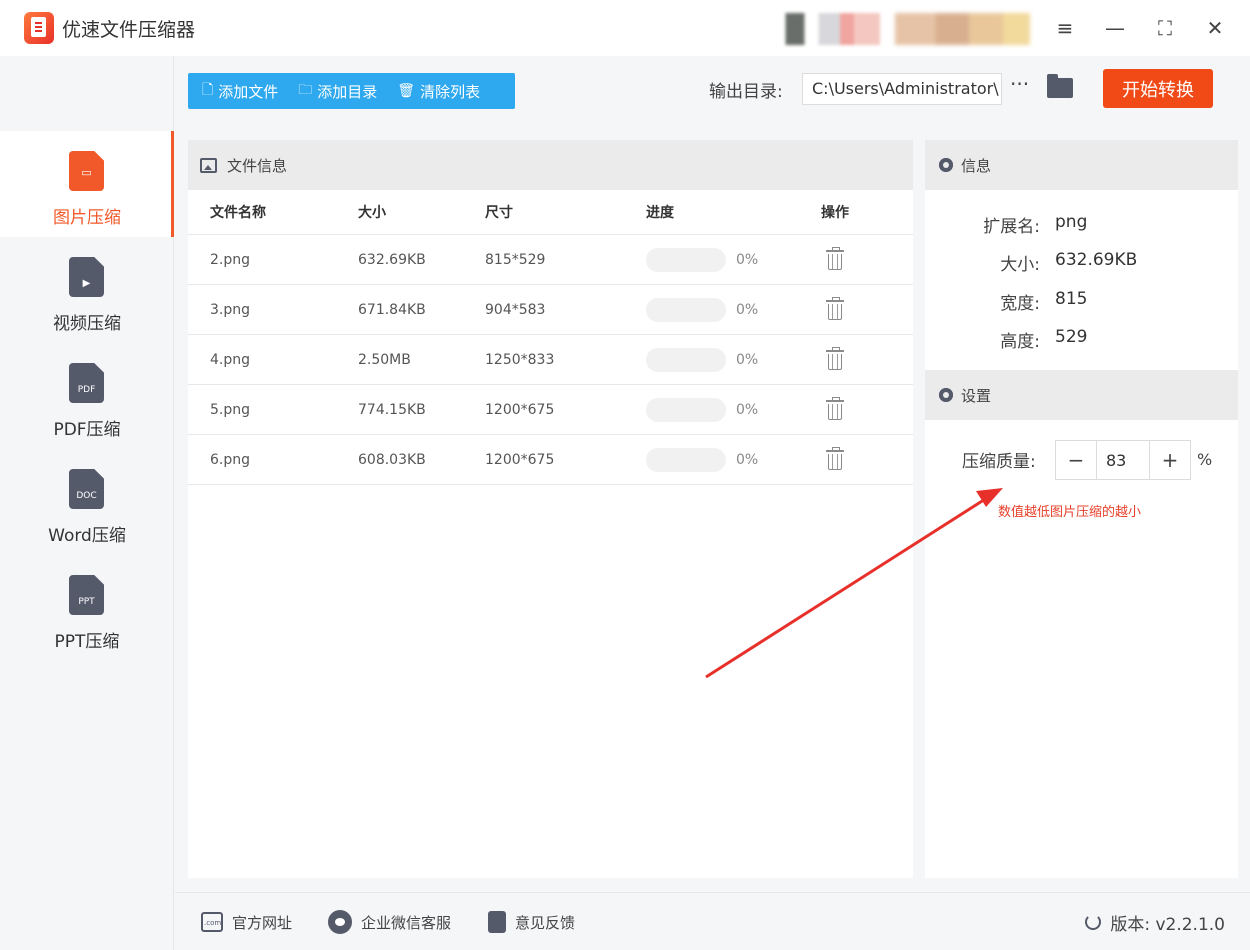 The image size is (1250, 950). What do you see at coordinates (1060, 86) in the screenshot?
I see `open-folder-icon` at bounding box center [1060, 86].